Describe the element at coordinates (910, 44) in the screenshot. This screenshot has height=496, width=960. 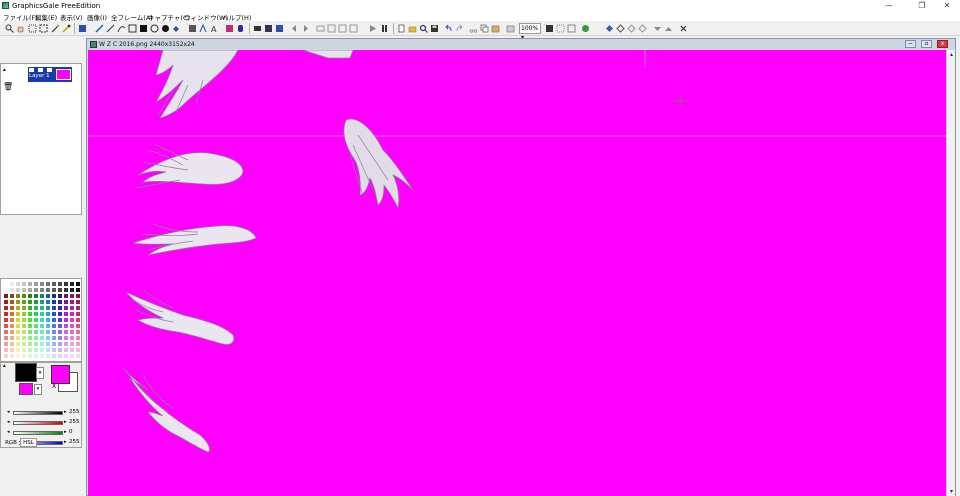
I see `doc-minimize-button: −` at that location.